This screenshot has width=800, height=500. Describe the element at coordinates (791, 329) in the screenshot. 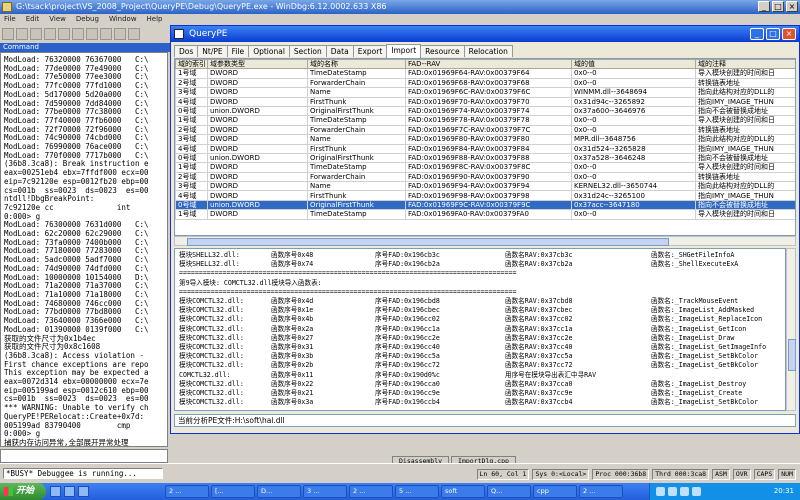

I see `info-vertical-scrollbar` at that location.